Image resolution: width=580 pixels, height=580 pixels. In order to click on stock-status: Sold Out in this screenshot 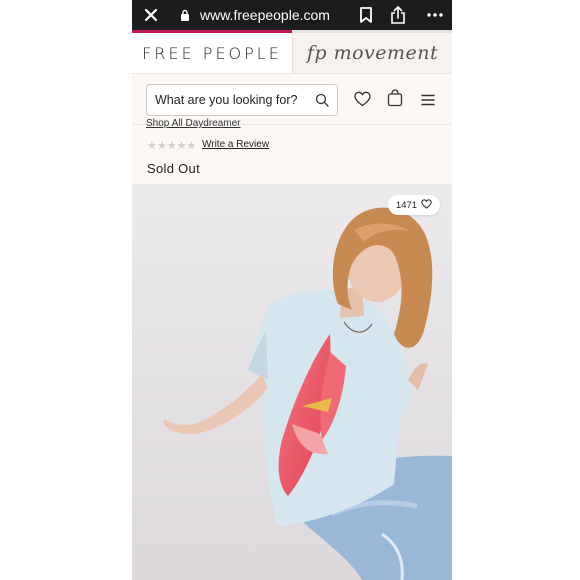, I will do `click(173, 168)`.